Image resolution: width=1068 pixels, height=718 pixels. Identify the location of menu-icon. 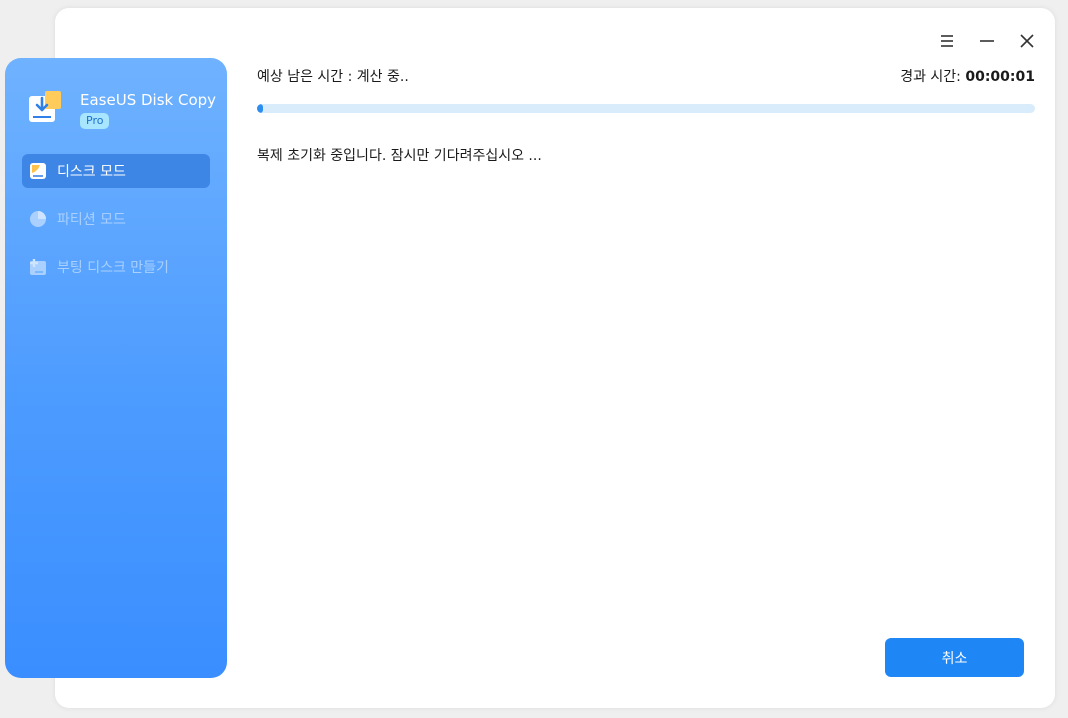
(947, 41).